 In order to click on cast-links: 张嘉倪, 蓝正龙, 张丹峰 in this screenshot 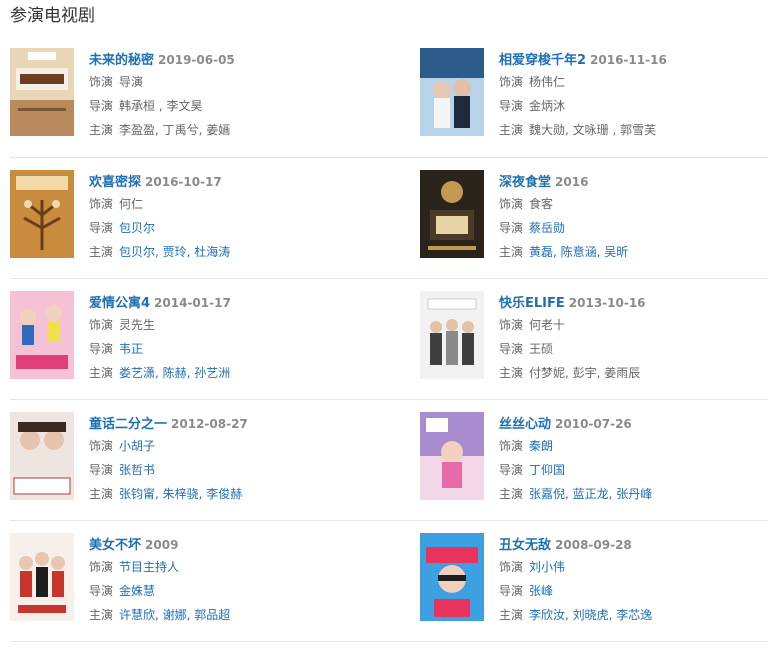, I will do `click(590, 494)`.